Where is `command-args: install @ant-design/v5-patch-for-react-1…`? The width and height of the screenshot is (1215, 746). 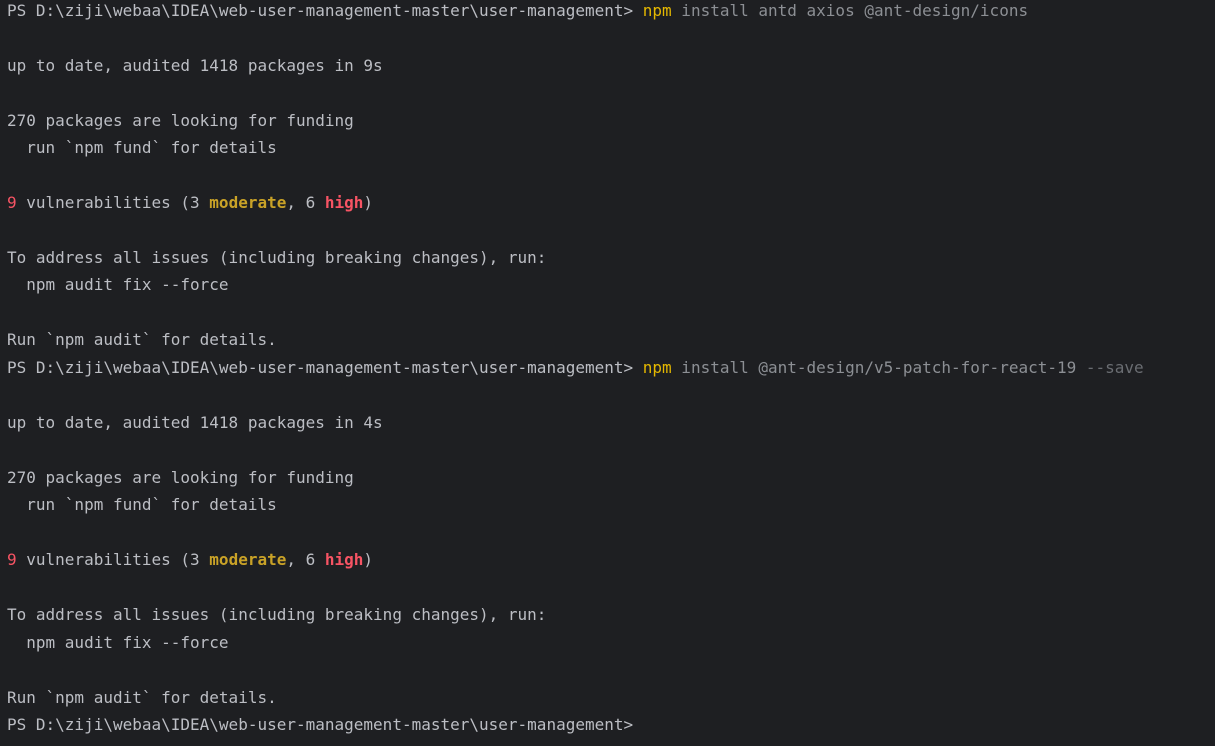 command-args: install @ant-design/v5-patch-for-react-1… is located at coordinates (878, 367).